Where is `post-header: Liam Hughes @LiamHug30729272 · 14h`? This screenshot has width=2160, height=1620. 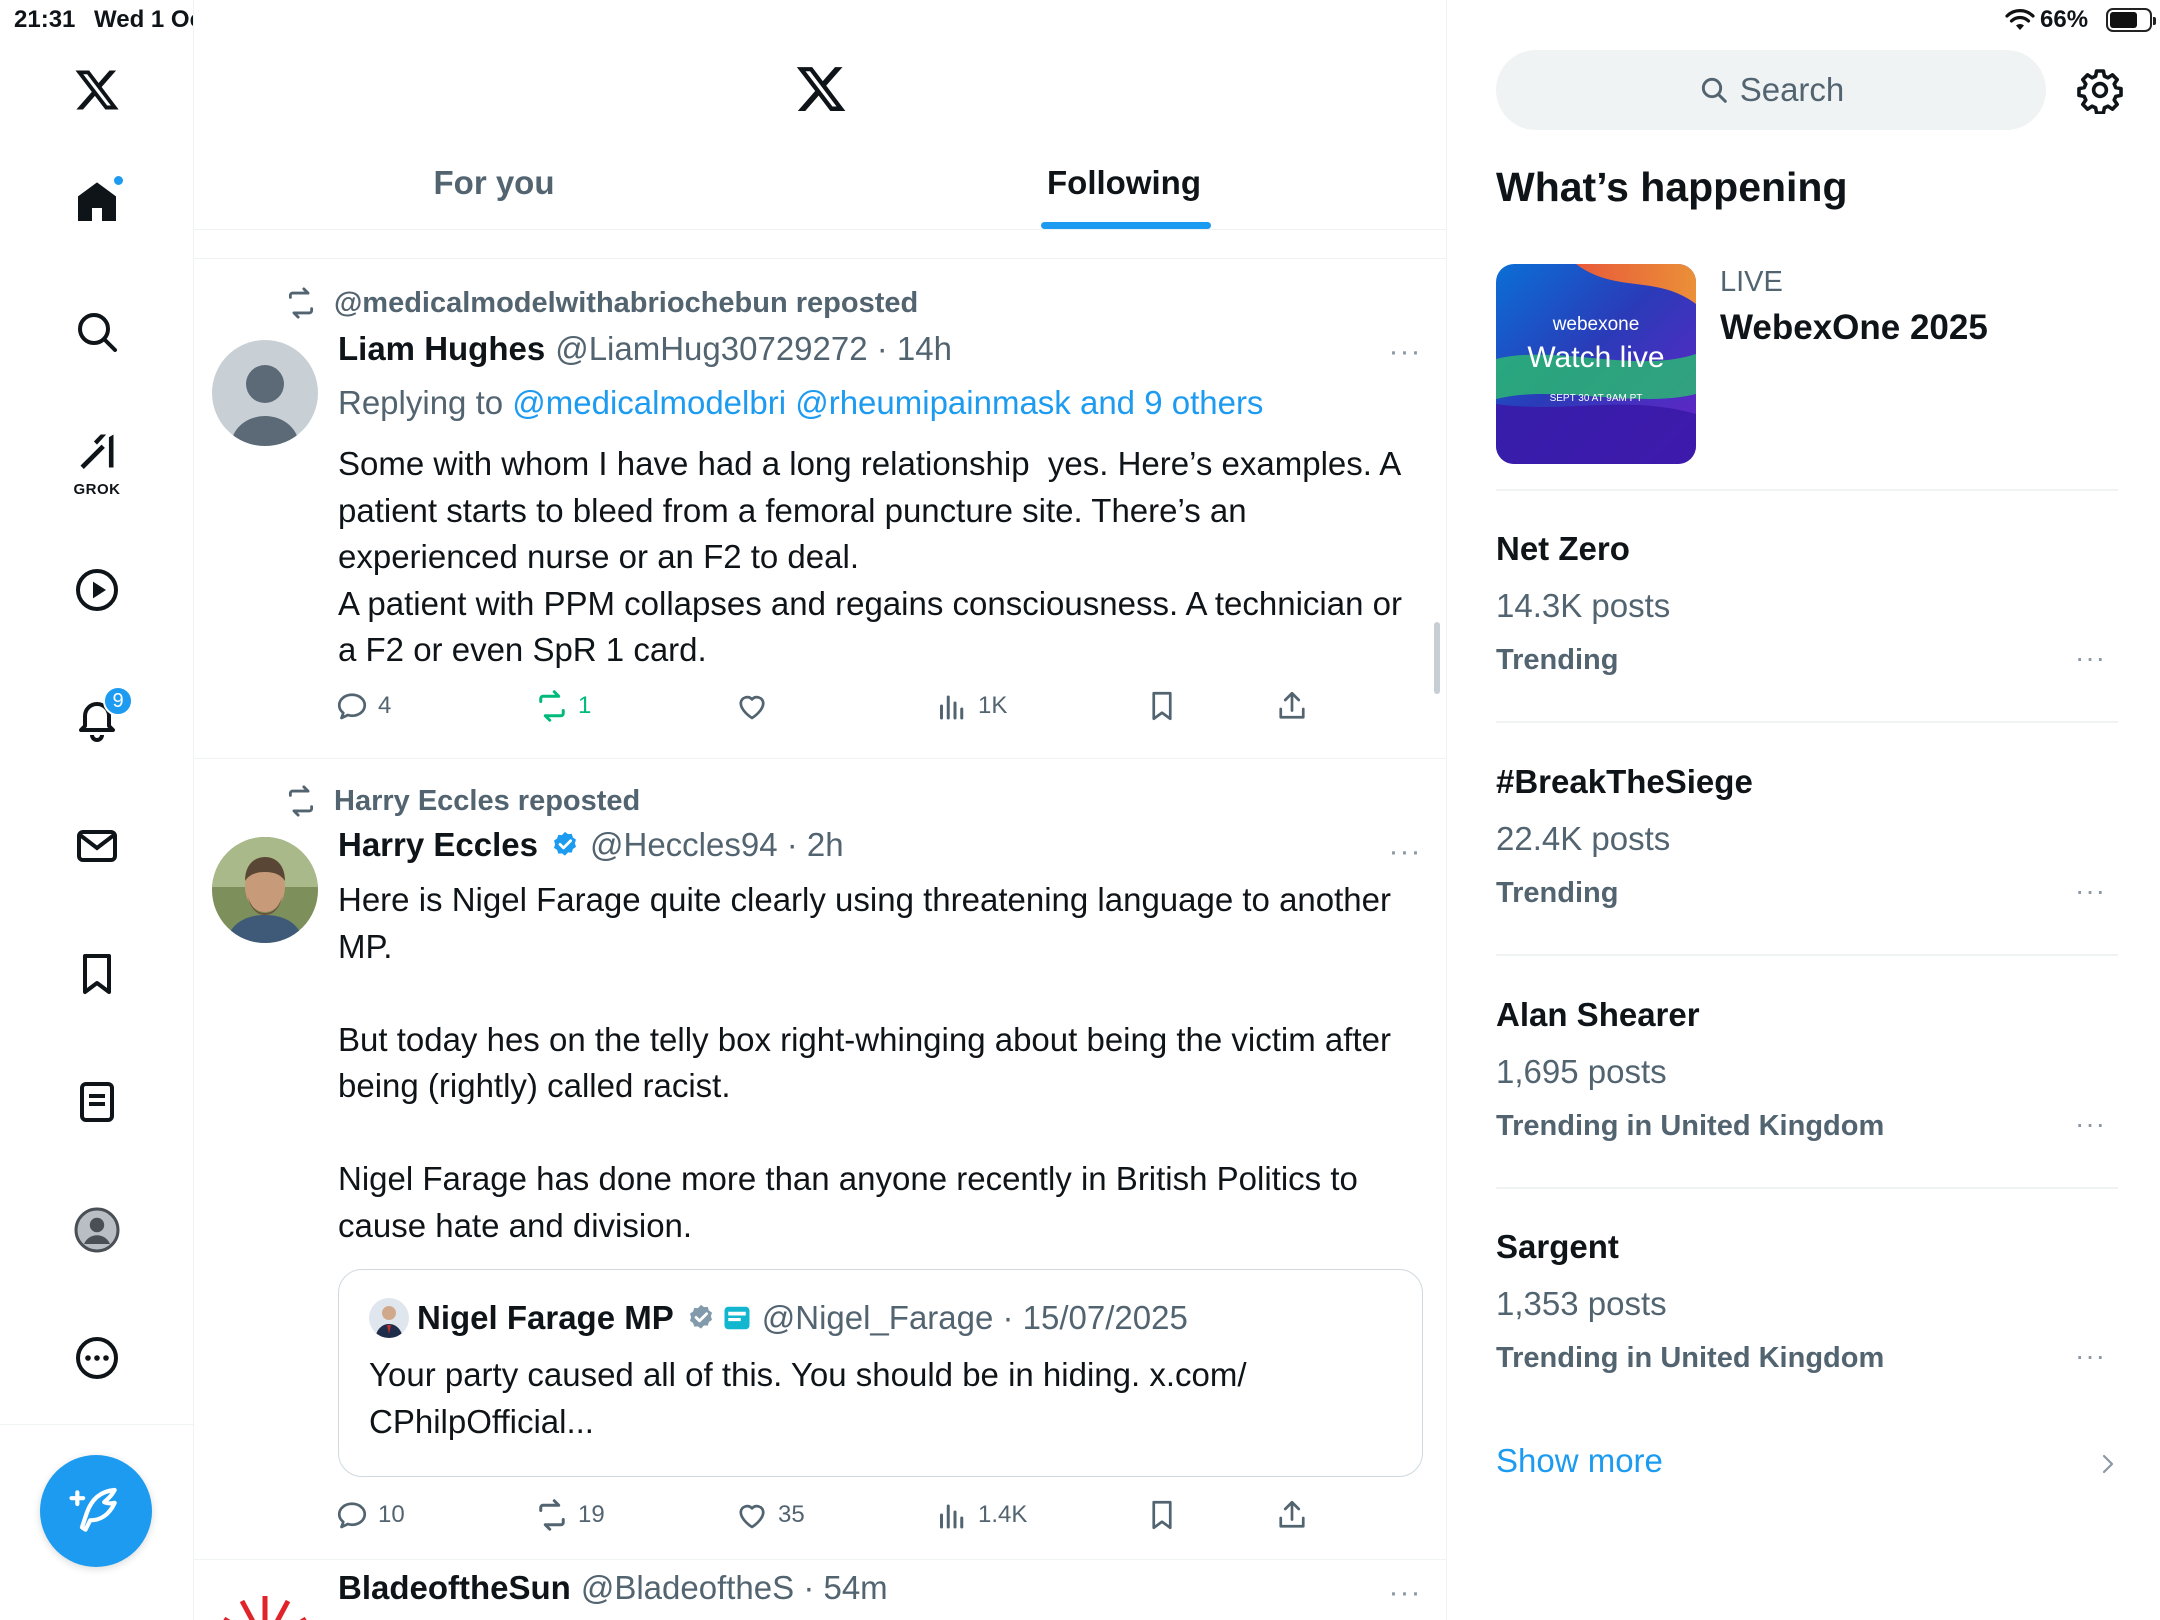 post-header: Liam Hughes @LiamHug30729272 · 14h is located at coordinates (645, 349).